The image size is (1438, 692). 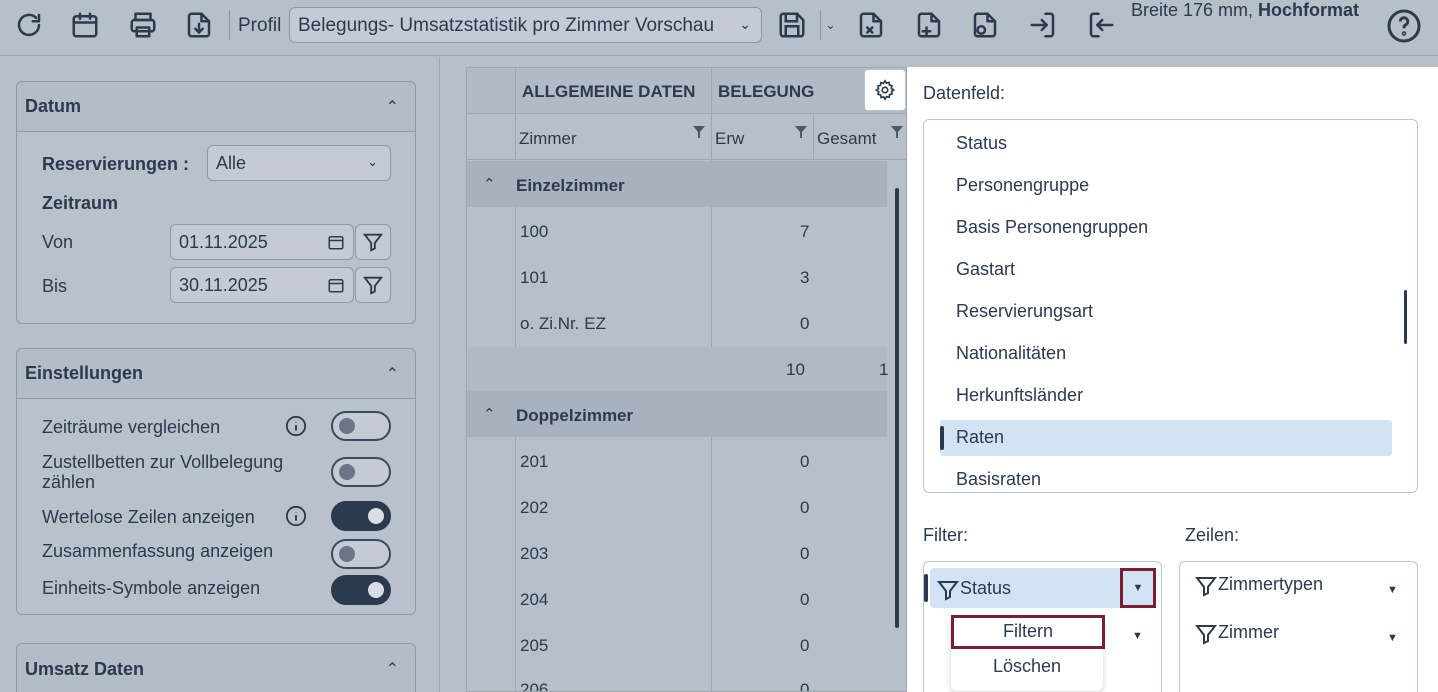 What do you see at coordinates (143, 25) in the screenshot?
I see `print-icon` at bounding box center [143, 25].